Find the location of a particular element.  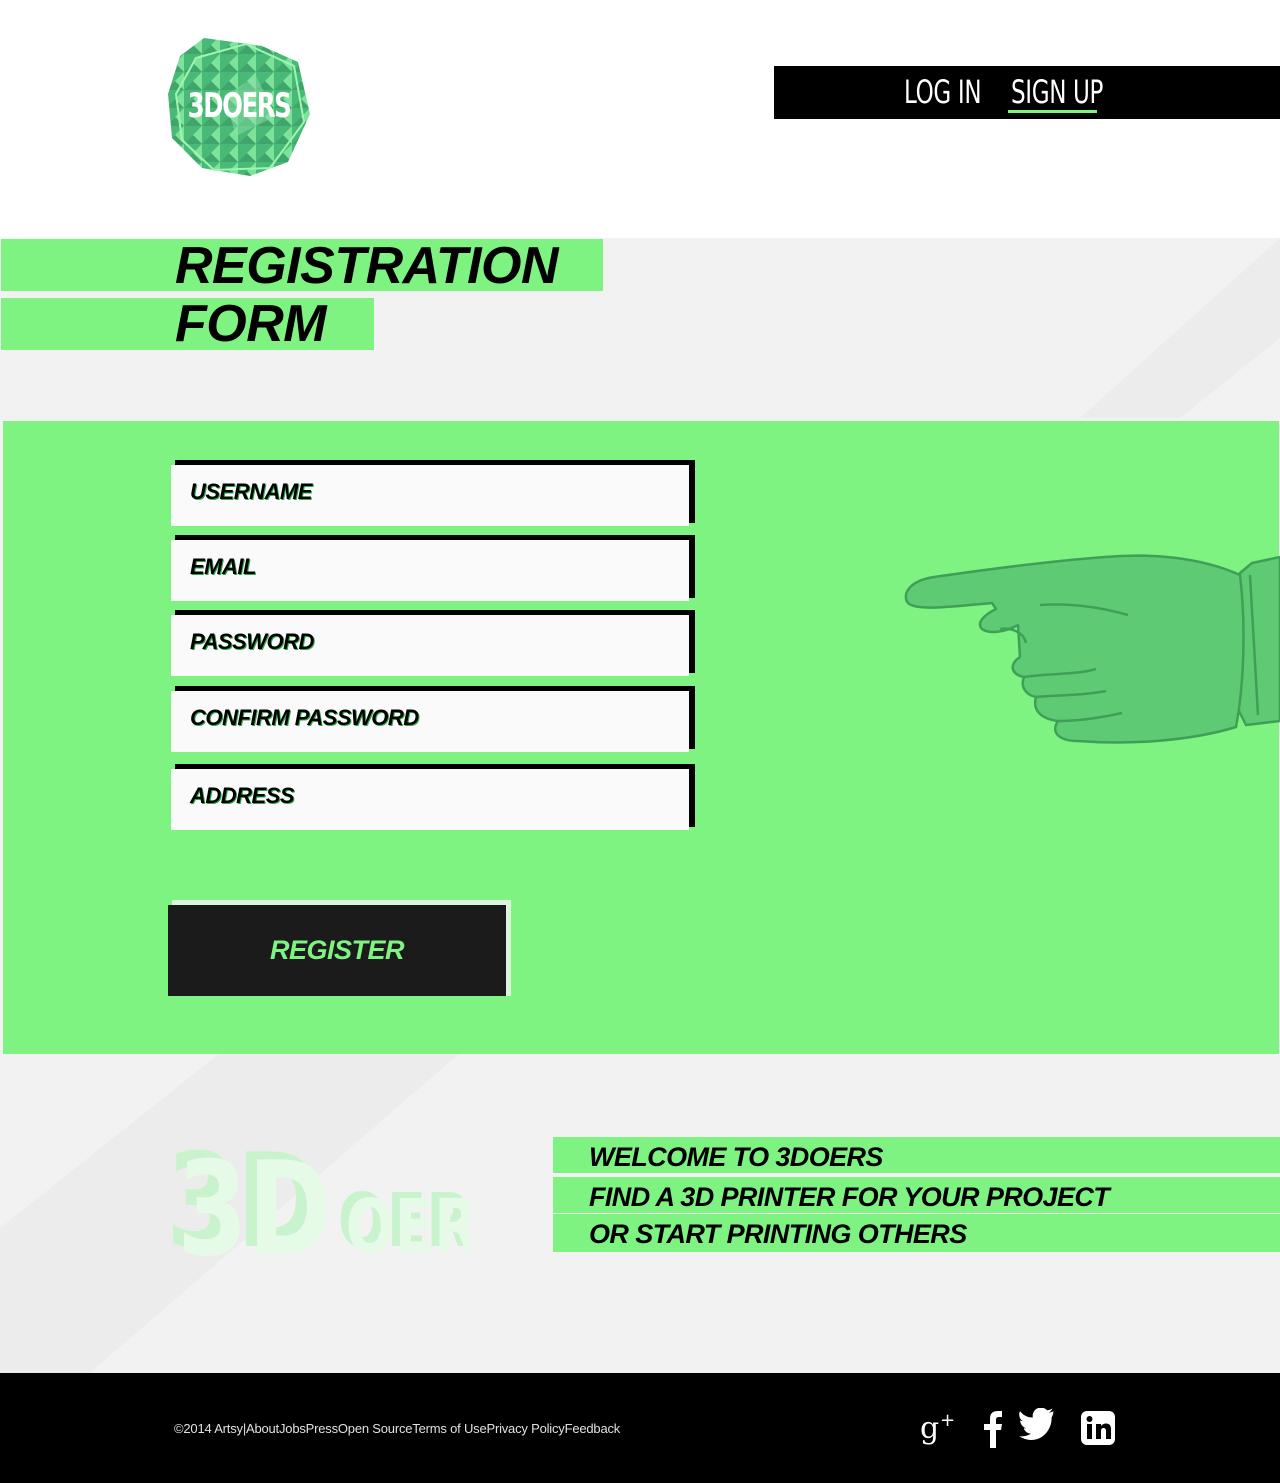

linkedin-icon is located at coordinates (1098, 1428).